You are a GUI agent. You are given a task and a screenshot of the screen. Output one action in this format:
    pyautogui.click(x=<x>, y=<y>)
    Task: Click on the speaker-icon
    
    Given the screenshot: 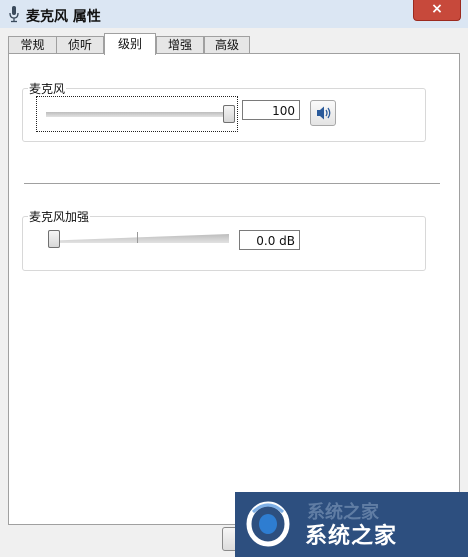 What is the action you would take?
    pyautogui.click(x=324, y=113)
    